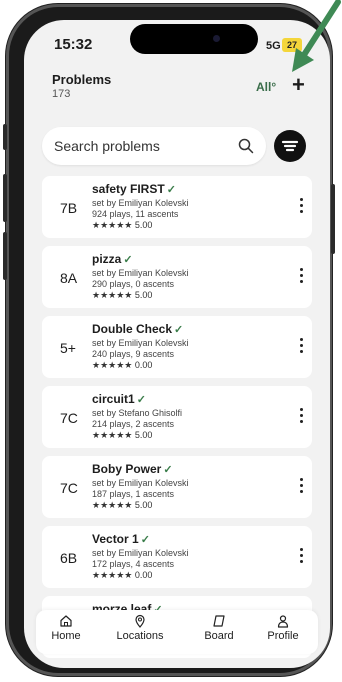  Describe the element at coordinates (69, 558) in the screenshot. I see `problem-grade: 6B` at that location.